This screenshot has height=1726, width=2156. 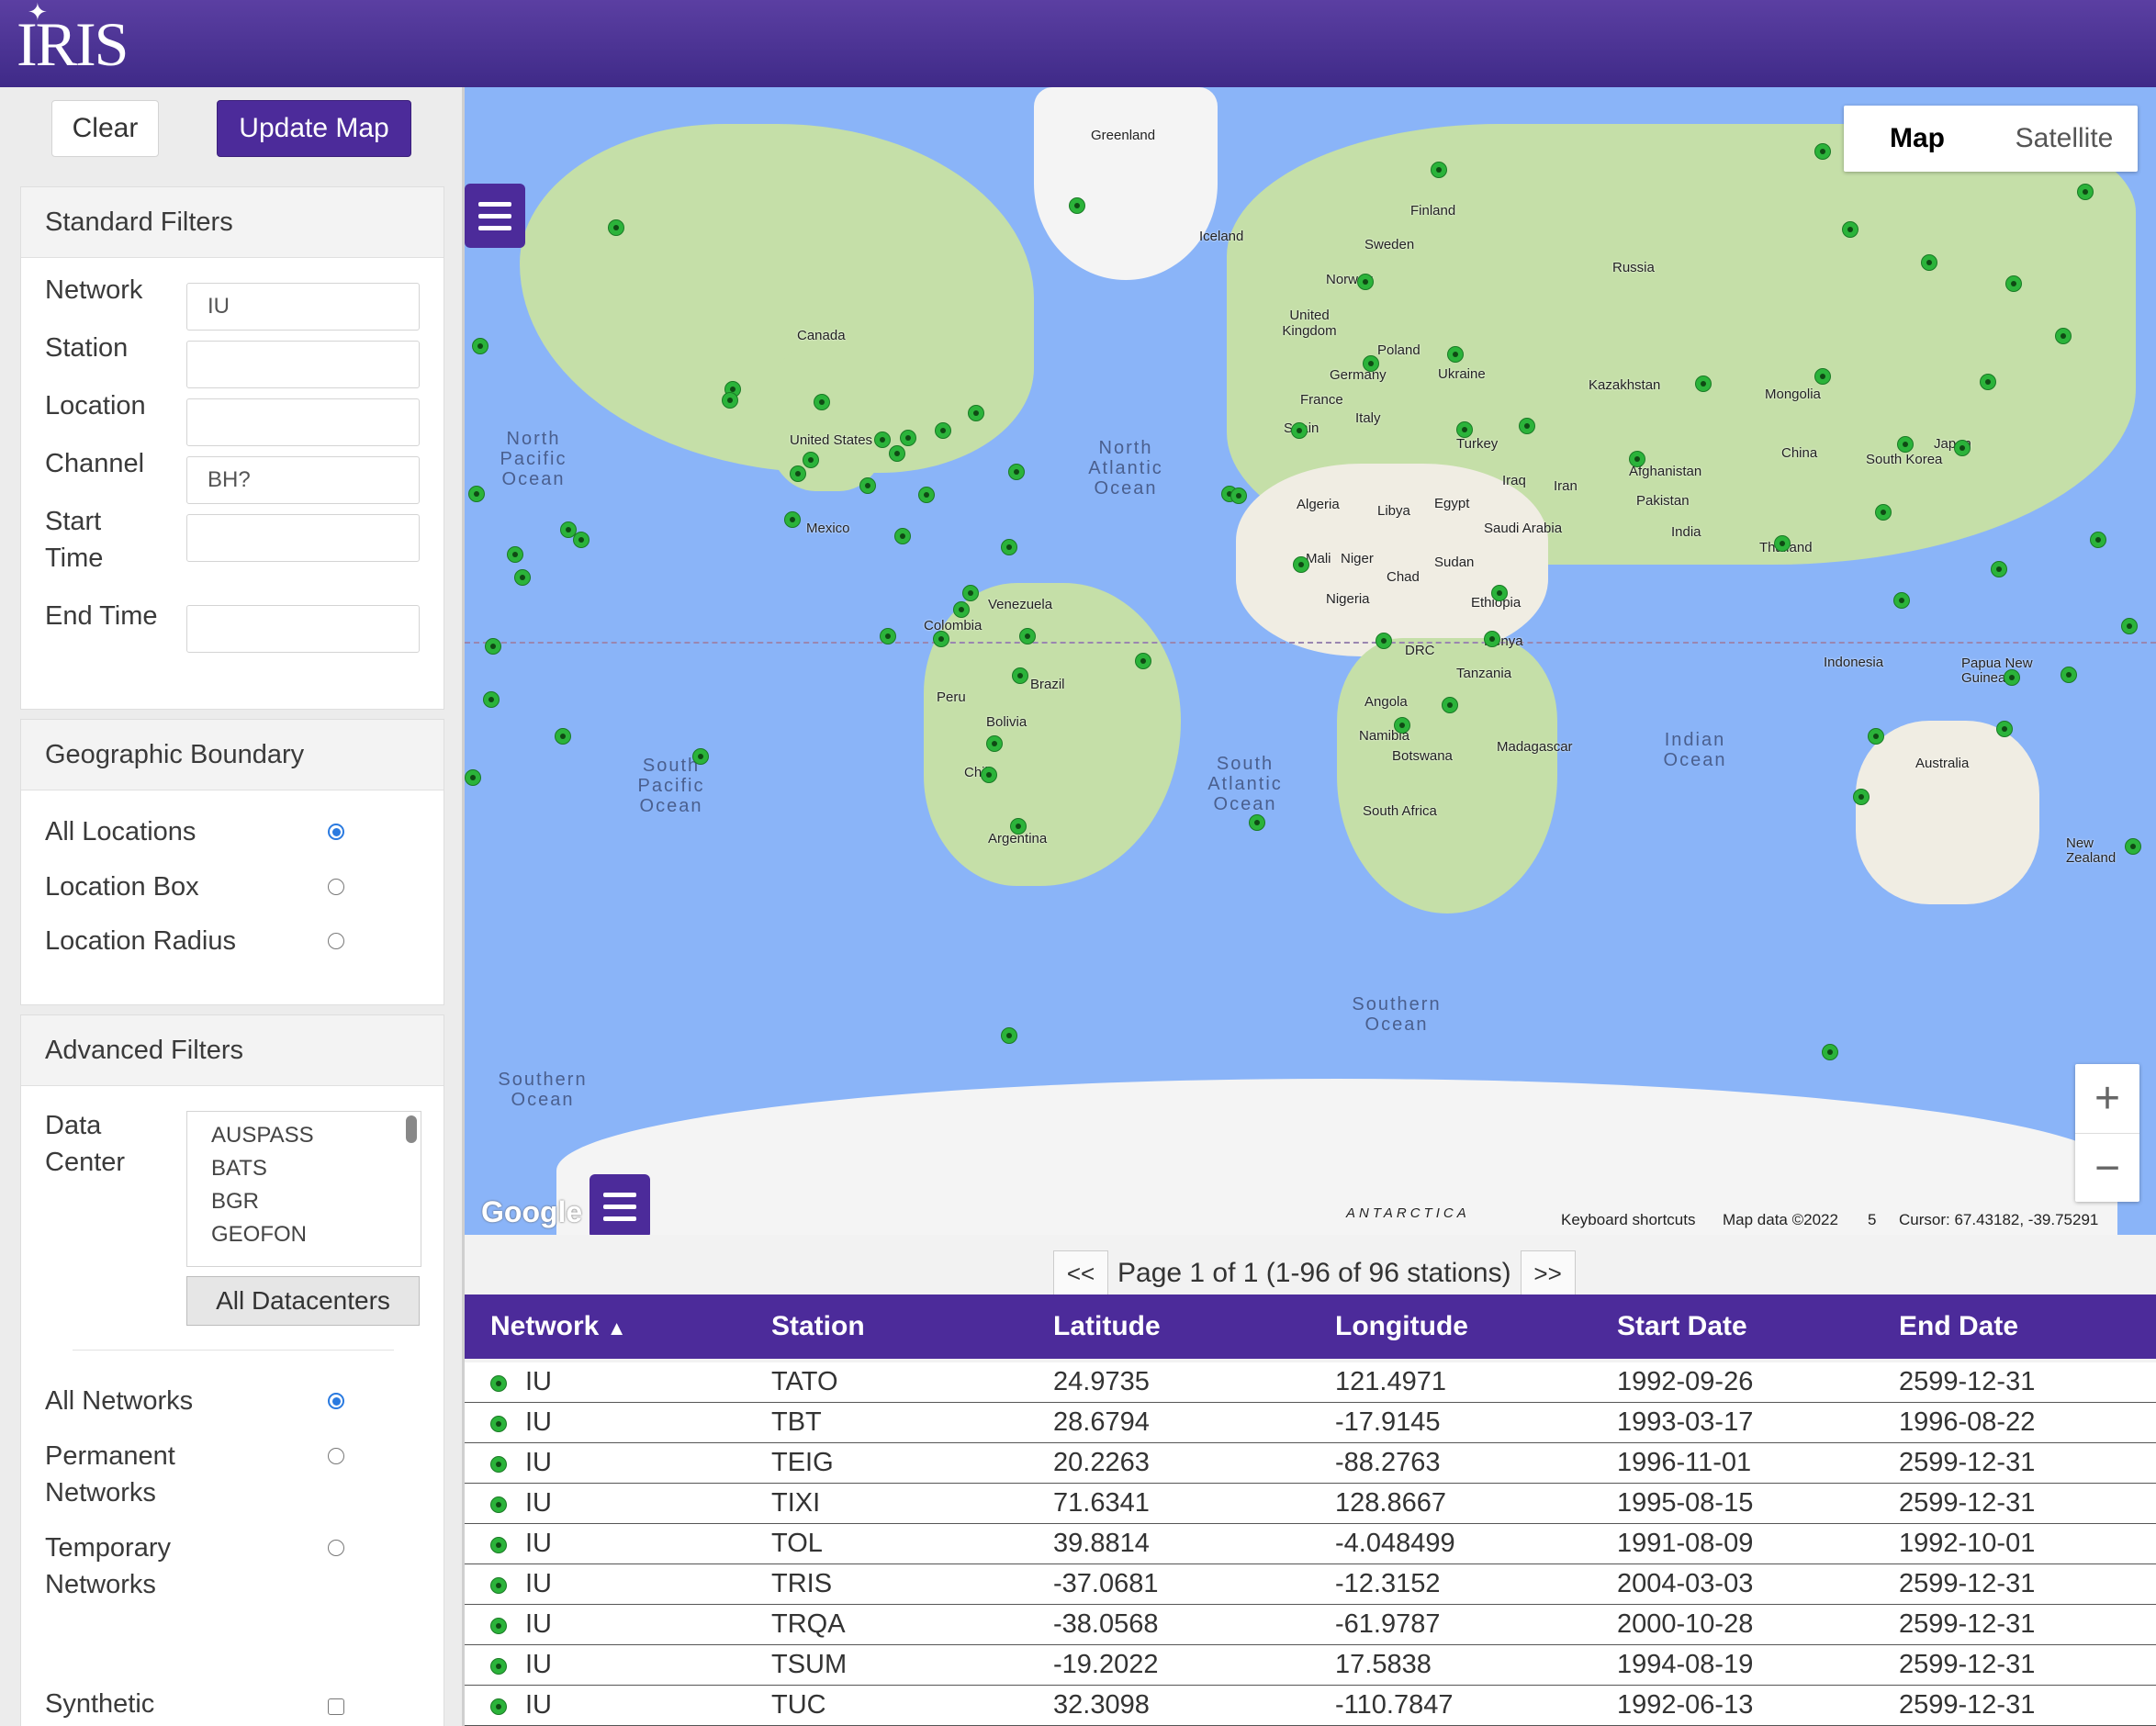 What do you see at coordinates (336, 1401) in the screenshot?
I see `all-networks-radio` at bounding box center [336, 1401].